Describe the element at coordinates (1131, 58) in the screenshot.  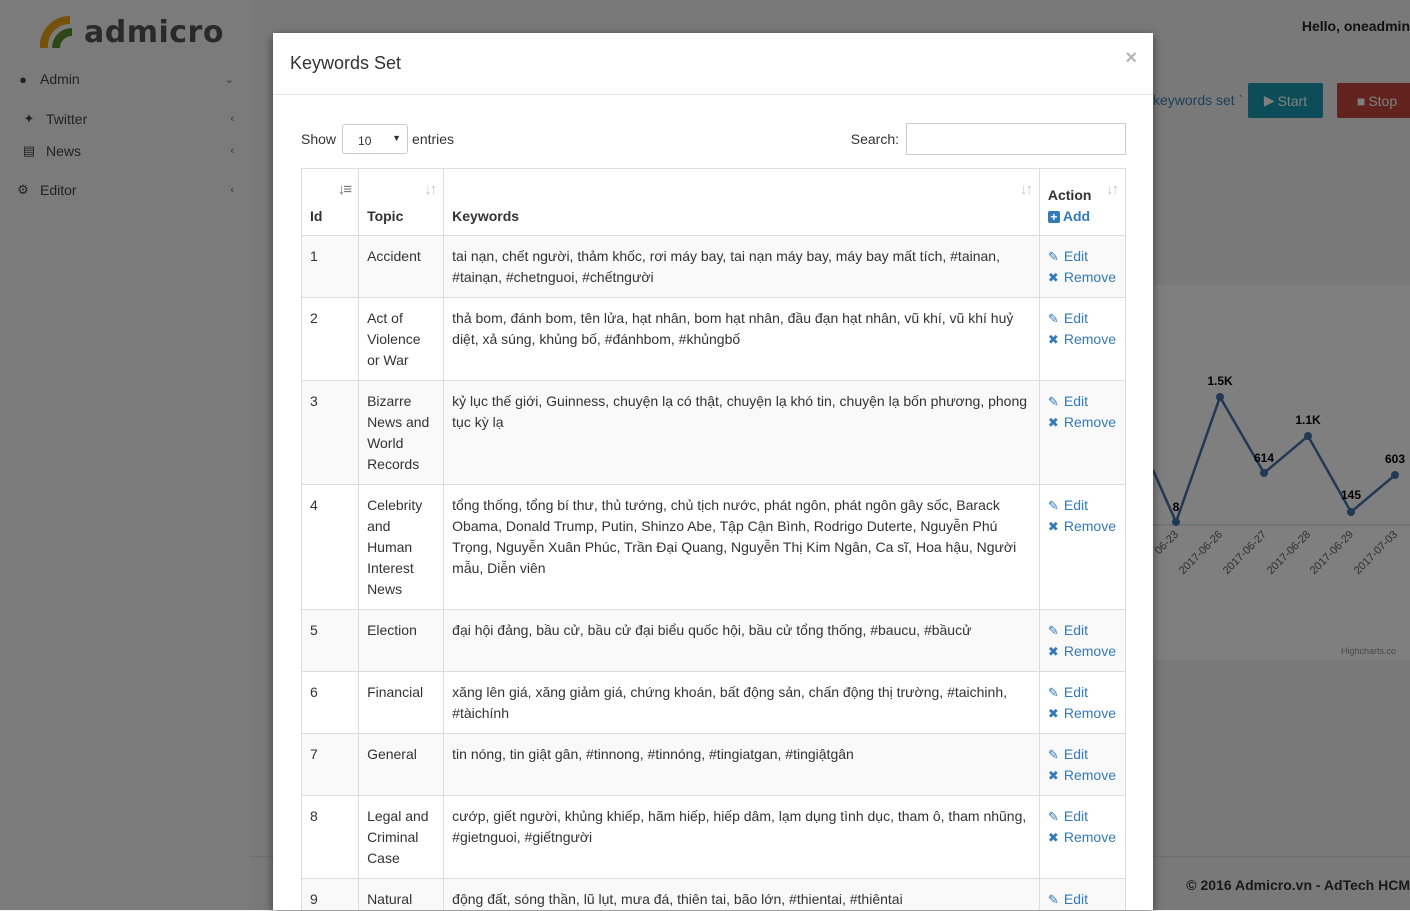
I see `close-icon: ×` at that location.